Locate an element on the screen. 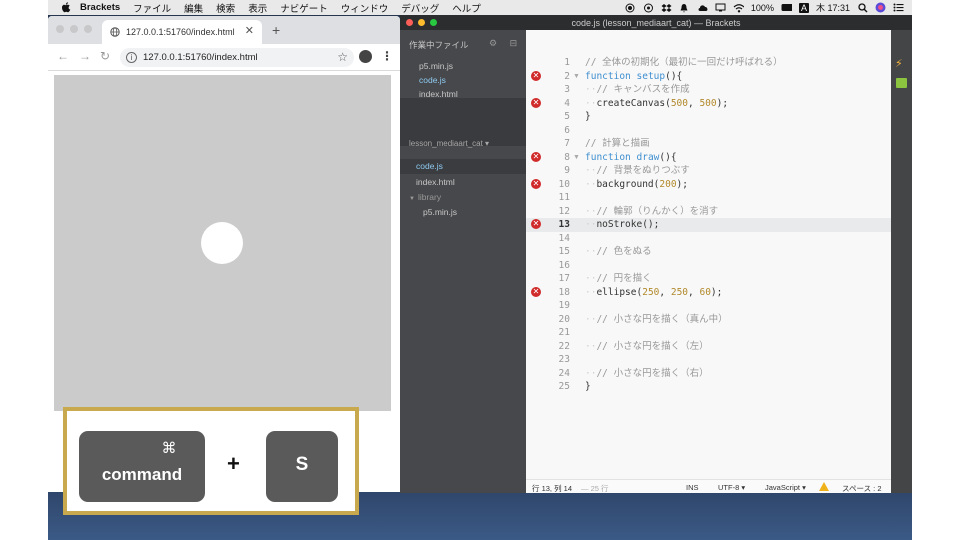 This screenshot has height=540, width=960. forward-arrow-icon: → is located at coordinates (85, 56).